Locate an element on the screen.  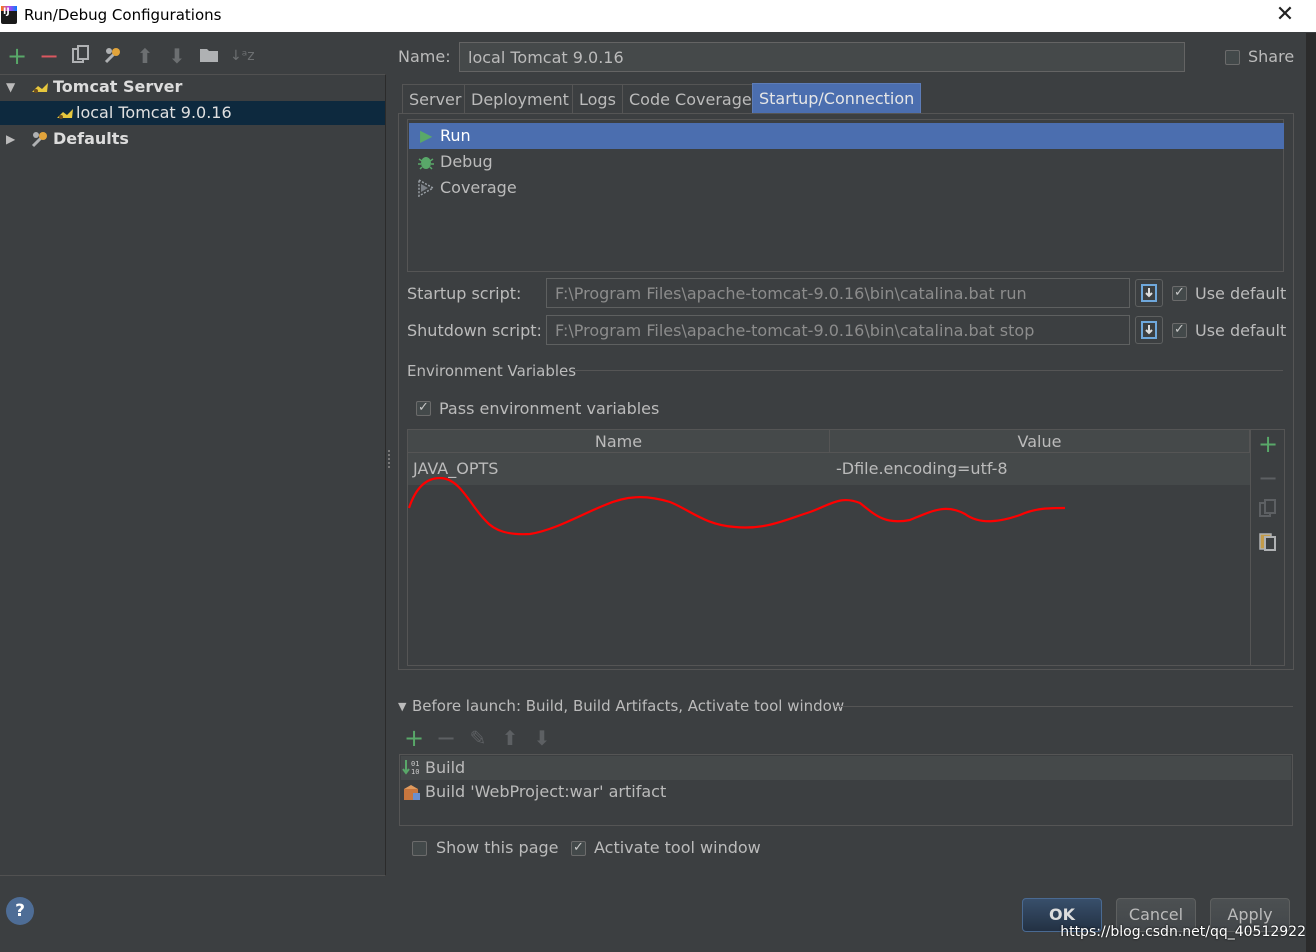
share-label: Share is located at coordinates (1271, 56).